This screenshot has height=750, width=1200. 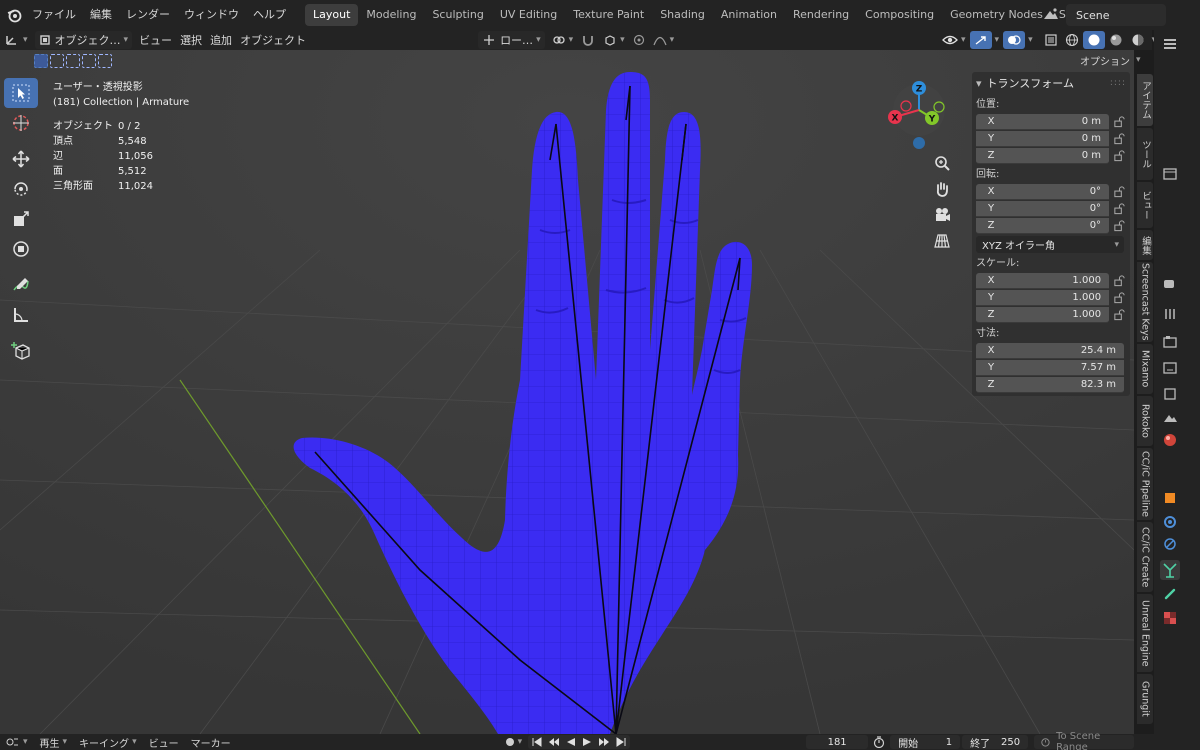 I want to click on tab-geometry-nodes: Geometry Nodes, so click(x=996, y=15).